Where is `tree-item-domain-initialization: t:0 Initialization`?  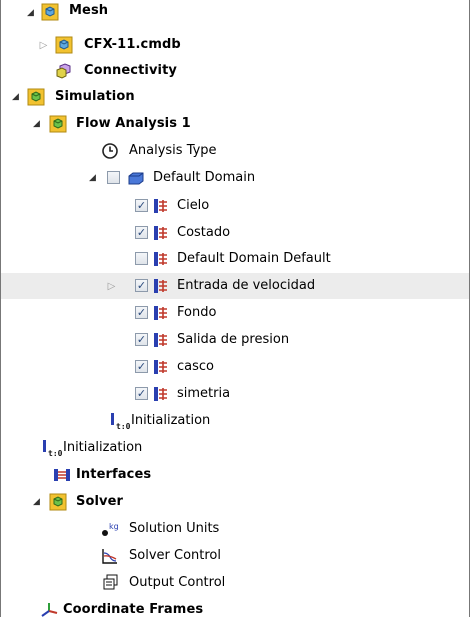
tree-item-domain-initialization: t:0 Initialization is located at coordinates (235, 421).